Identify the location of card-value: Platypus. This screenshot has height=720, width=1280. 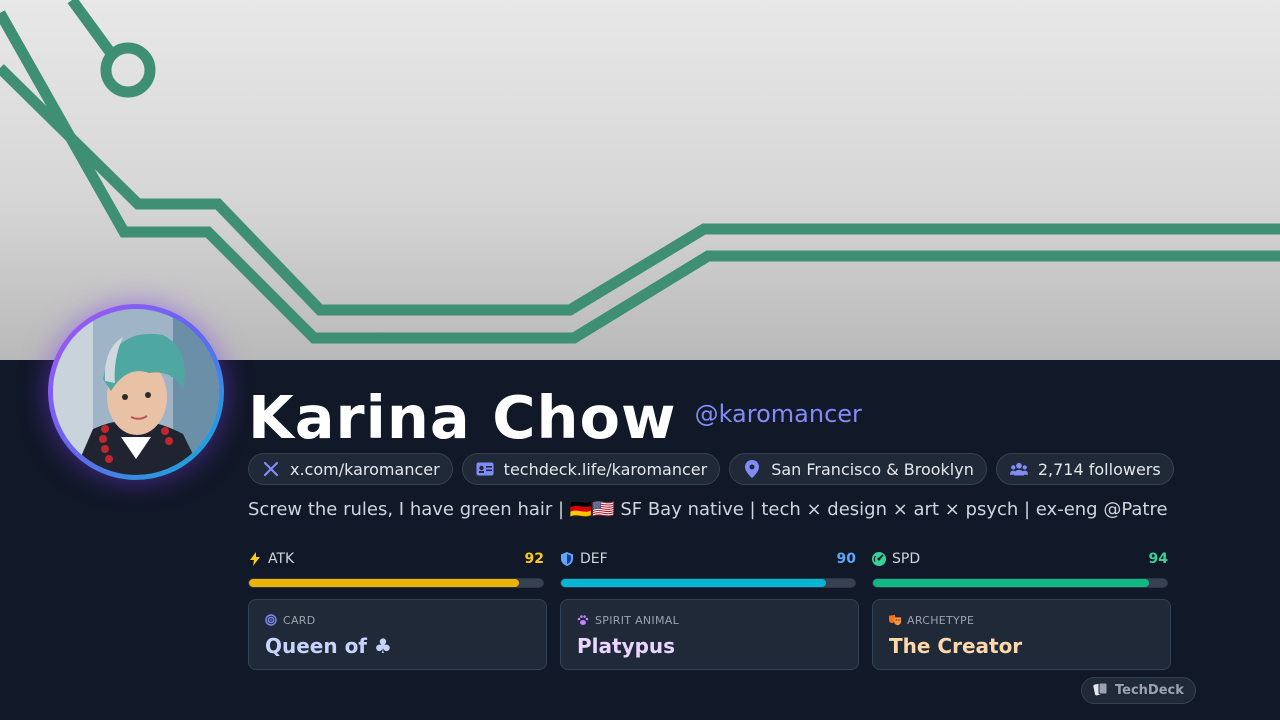
(626, 646).